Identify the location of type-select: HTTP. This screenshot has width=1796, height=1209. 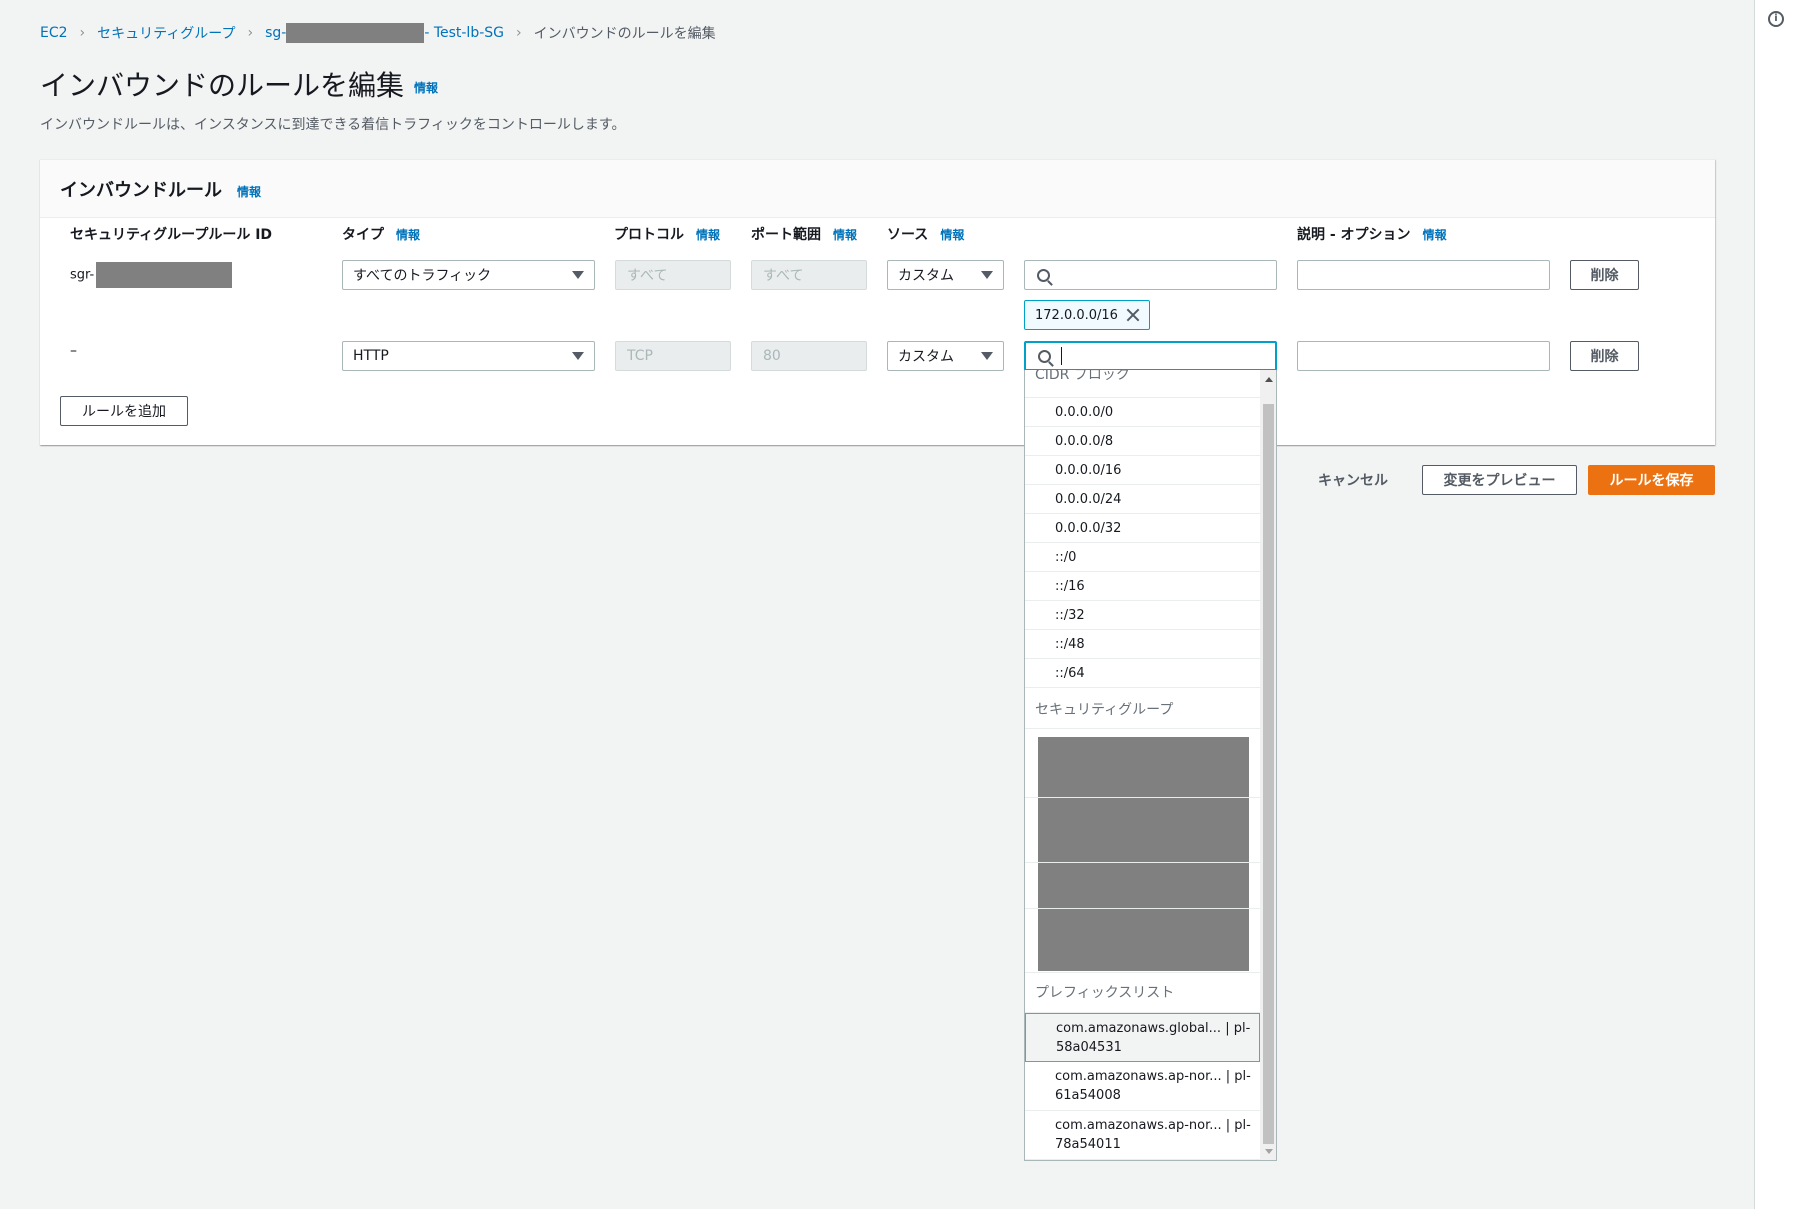
(468, 356).